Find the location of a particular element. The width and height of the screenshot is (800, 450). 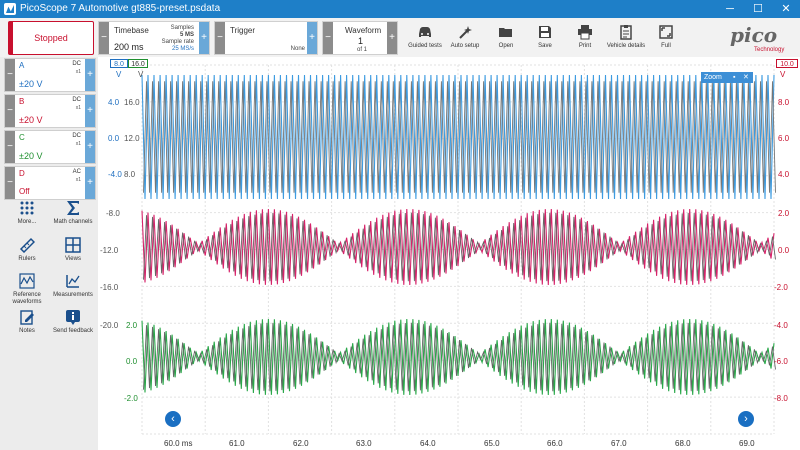

timebase-decrease-button: − is located at coordinates (104, 38).